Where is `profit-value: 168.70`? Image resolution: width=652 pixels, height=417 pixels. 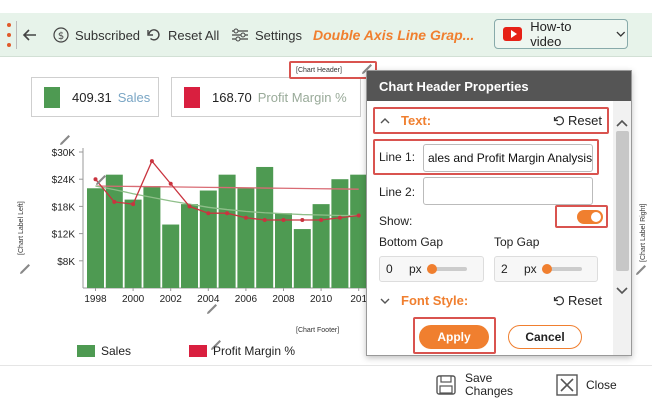
profit-value: 168.70 is located at coordinates (232, 97).